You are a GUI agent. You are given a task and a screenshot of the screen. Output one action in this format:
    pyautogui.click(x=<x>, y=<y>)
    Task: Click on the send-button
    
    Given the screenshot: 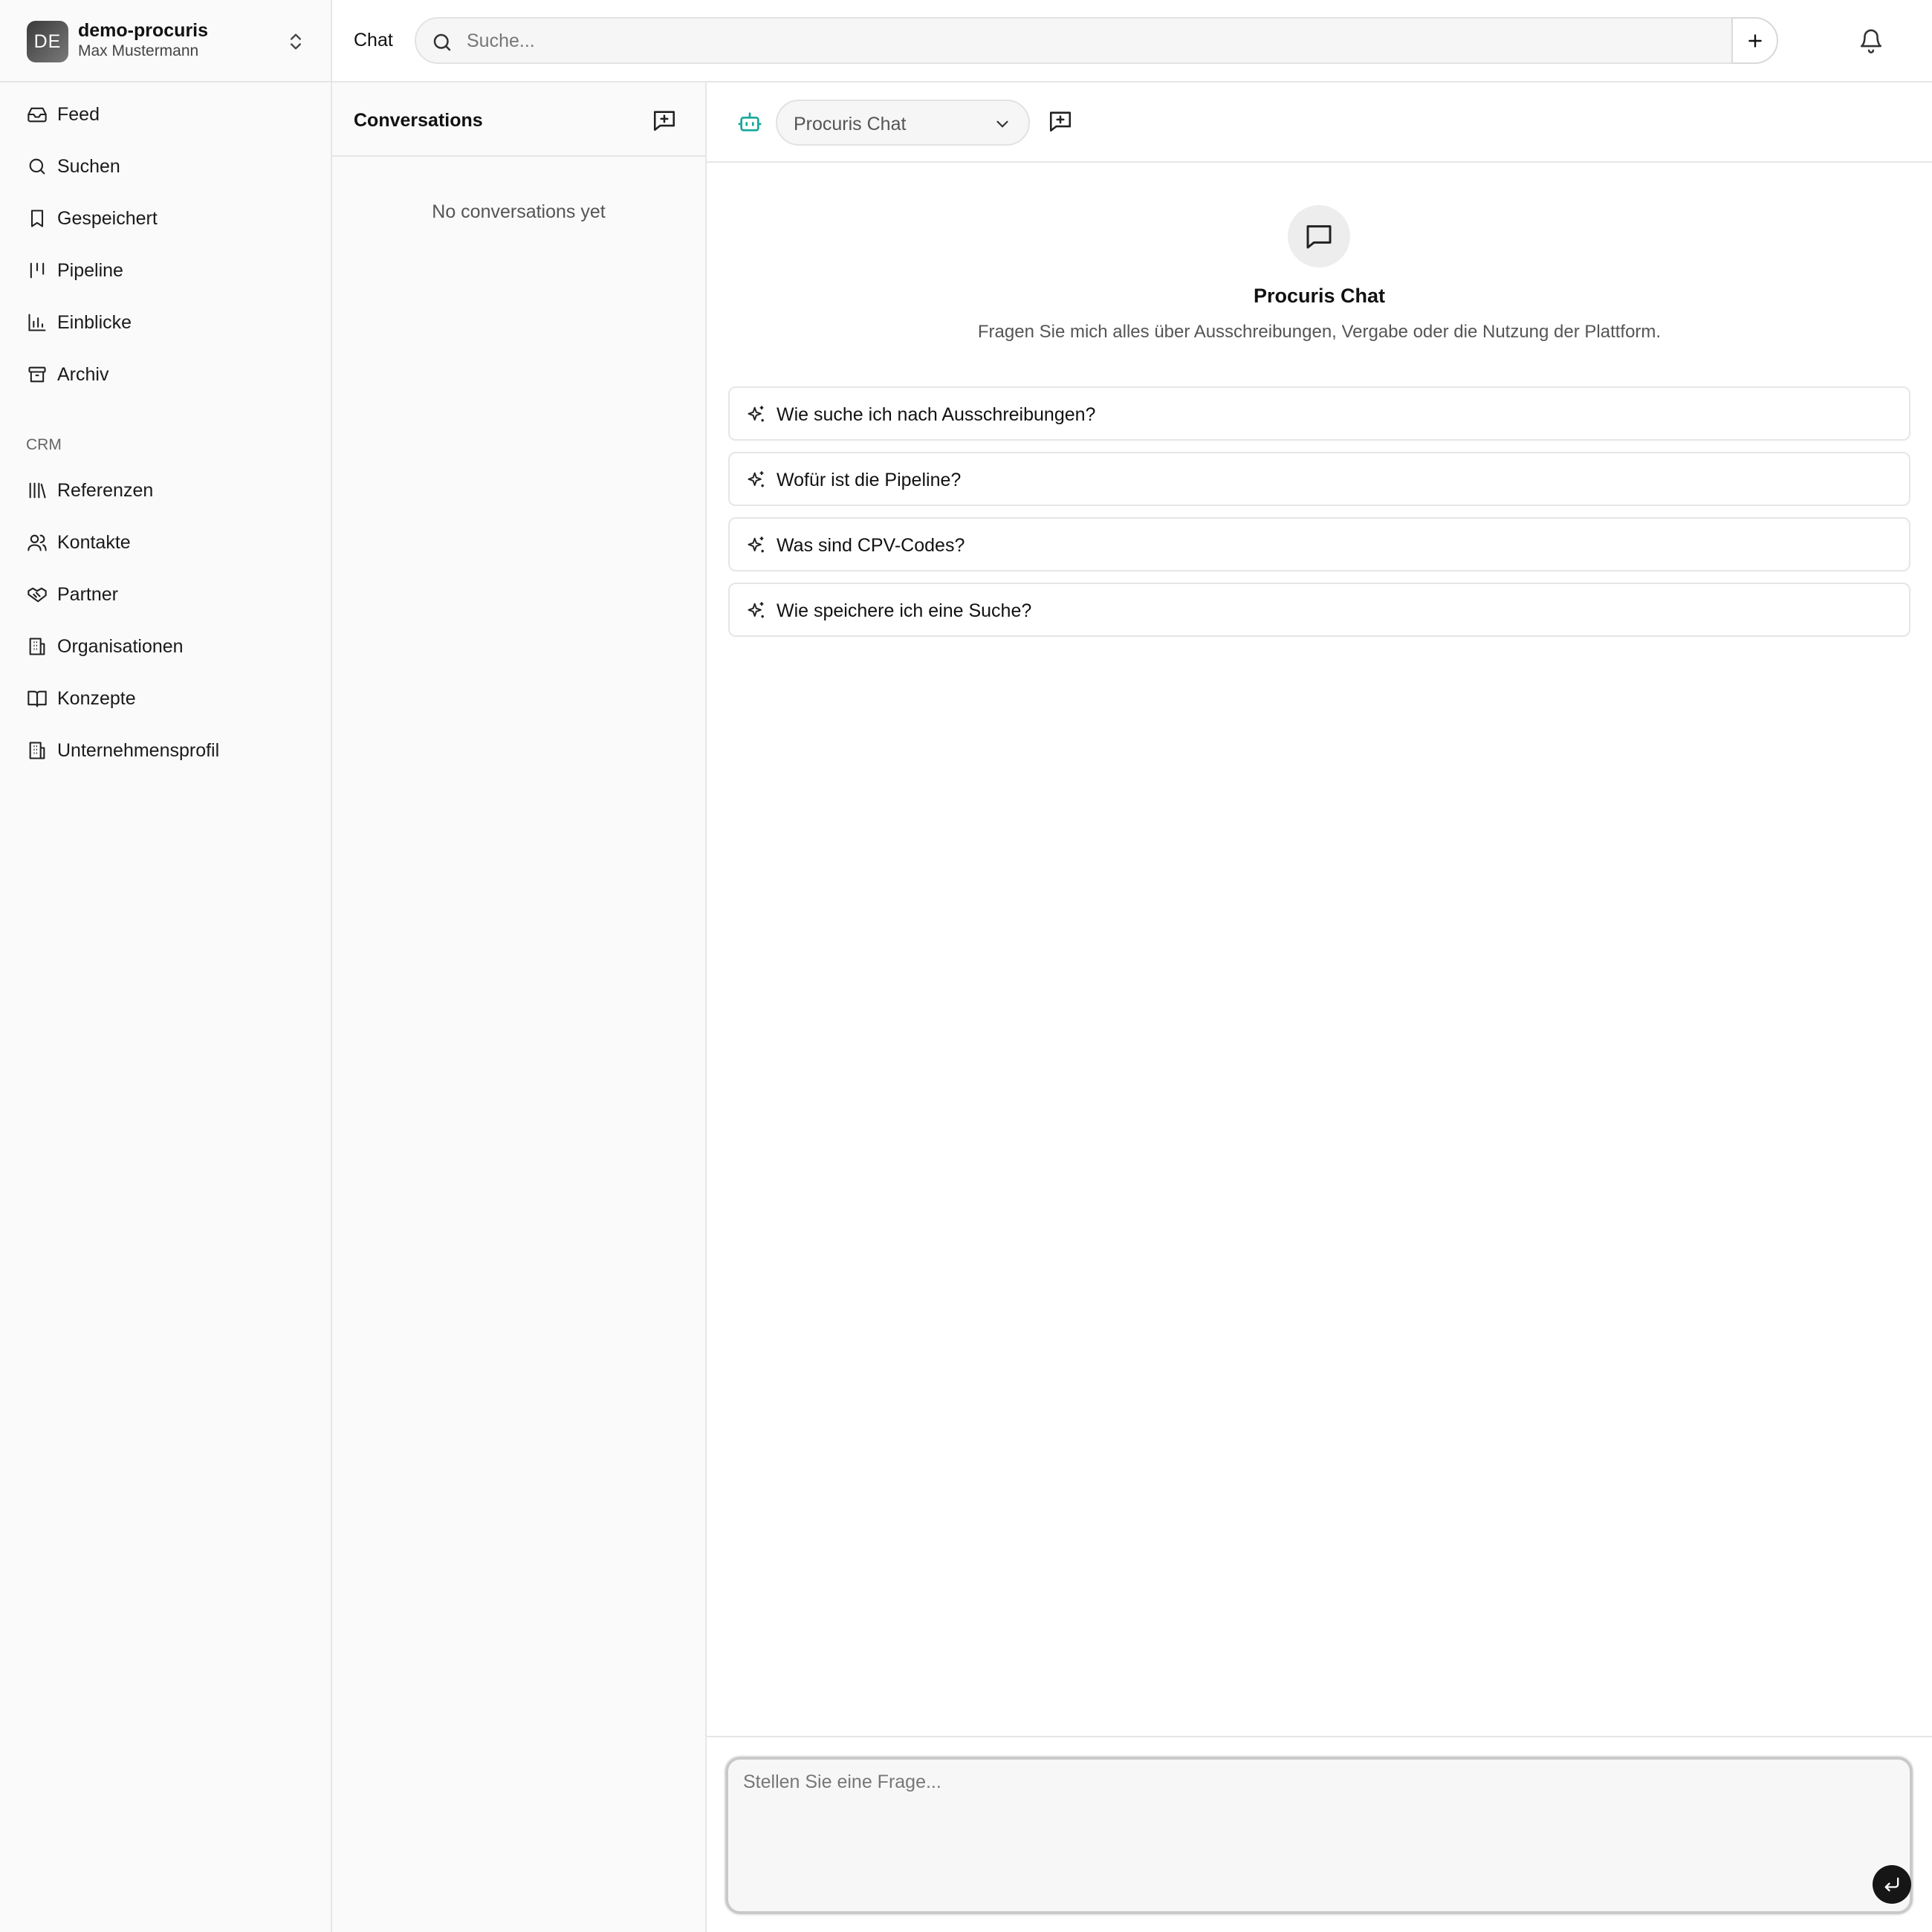 What is the action you would take?
    pyautogui.click(x=1892, y=1884)
    